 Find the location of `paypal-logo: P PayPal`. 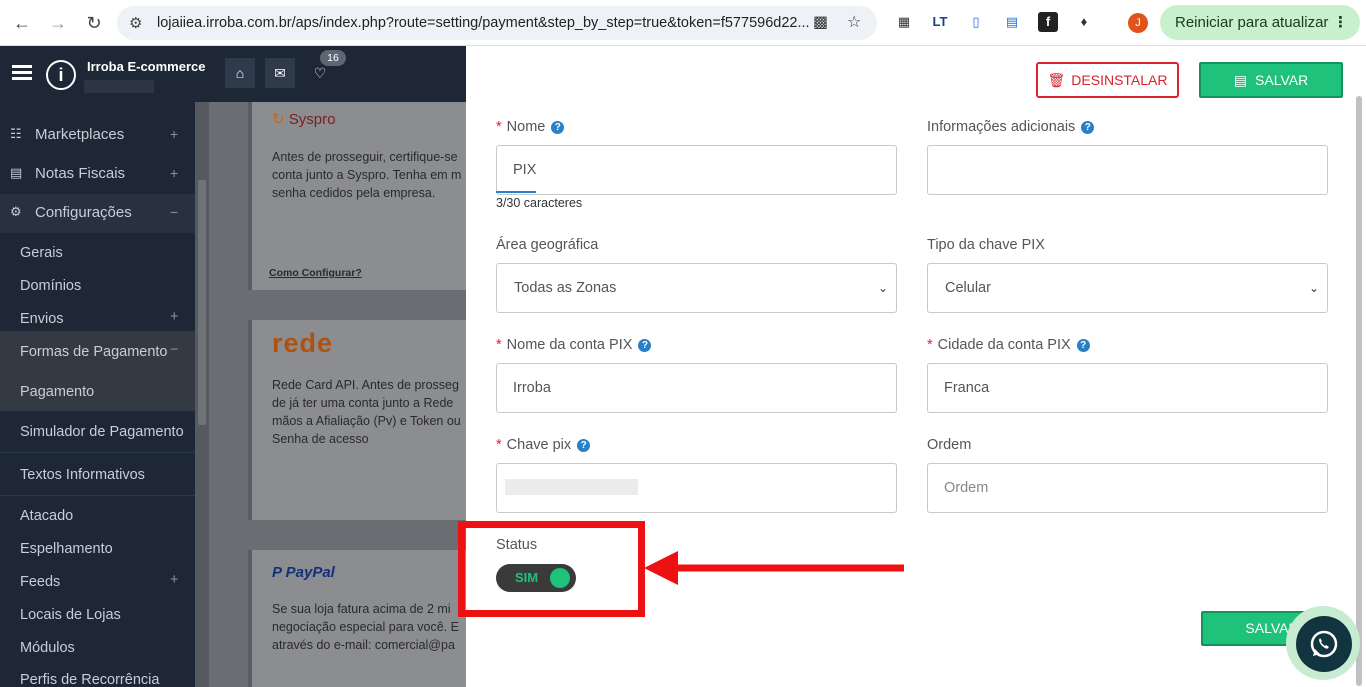

paypal-logo: P PayPal is located at coordinates (303, 572).